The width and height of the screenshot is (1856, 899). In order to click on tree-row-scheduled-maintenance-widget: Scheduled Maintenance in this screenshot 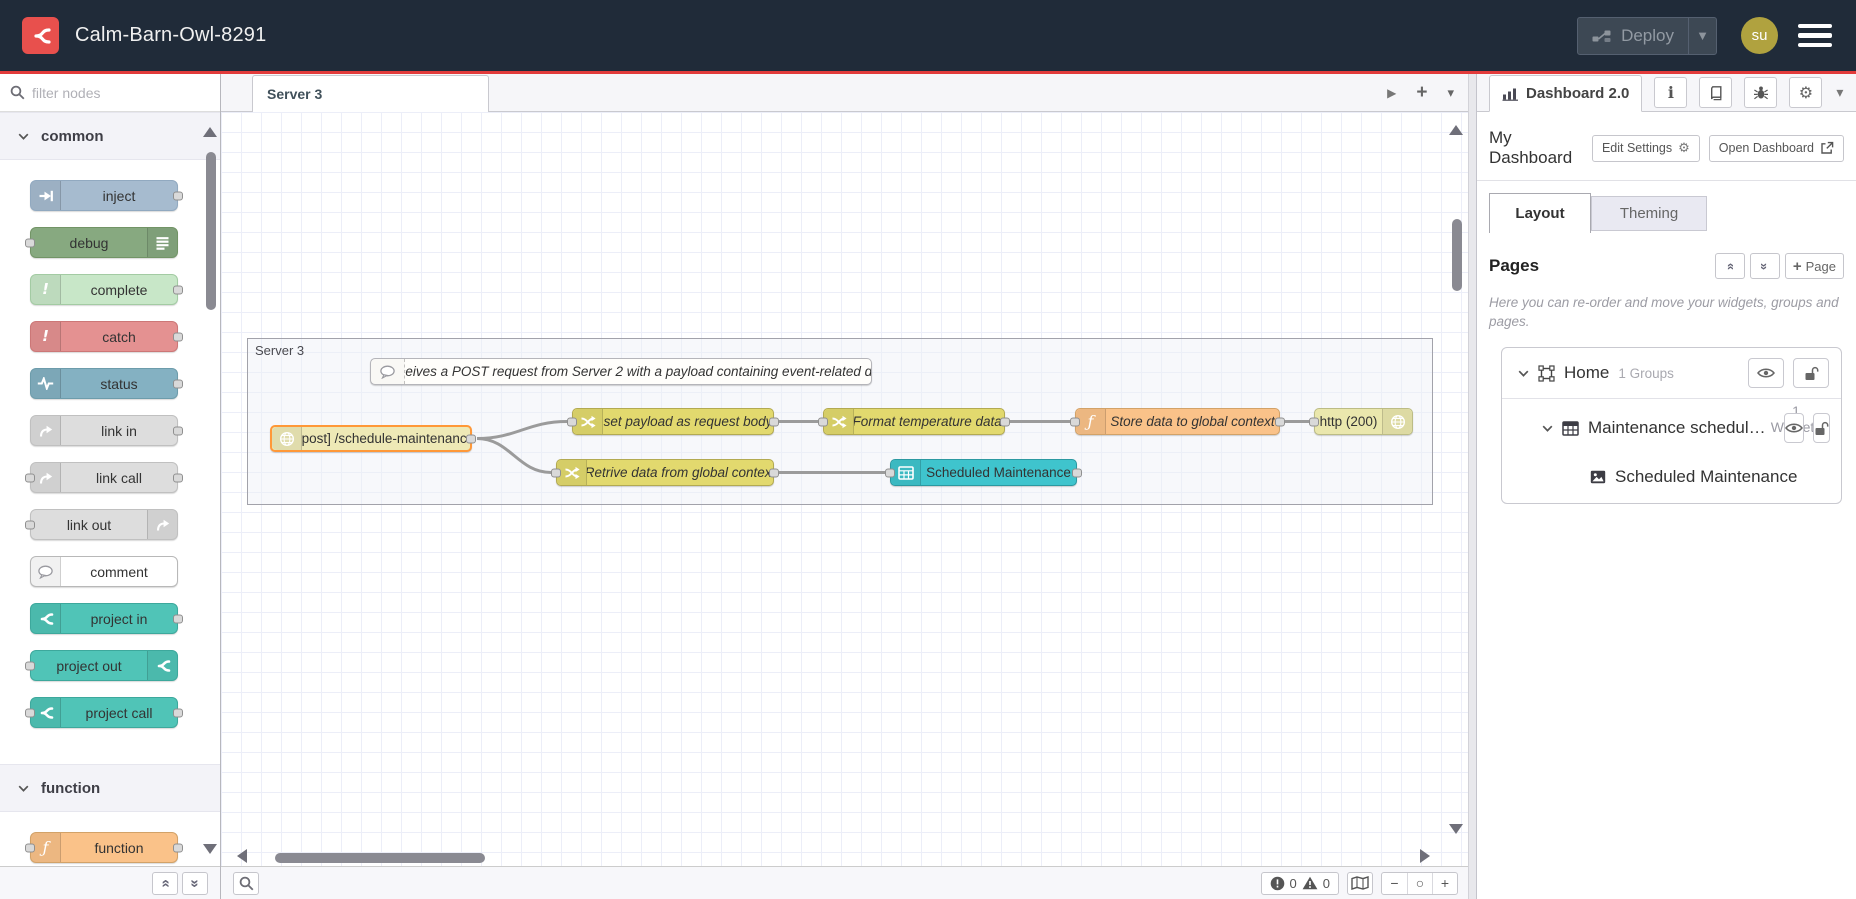, I will do `click(1671, 480)`.